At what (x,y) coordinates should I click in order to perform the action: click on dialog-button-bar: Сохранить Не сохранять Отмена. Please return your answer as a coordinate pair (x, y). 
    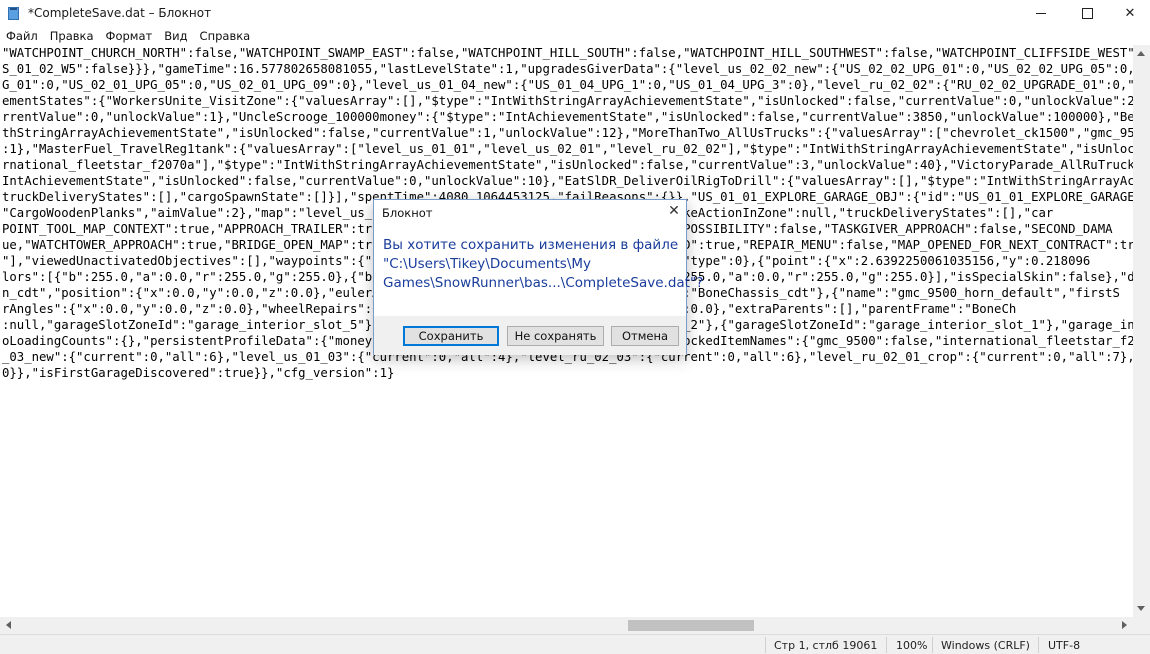
    Looking at the image, I should click on (530, 335).